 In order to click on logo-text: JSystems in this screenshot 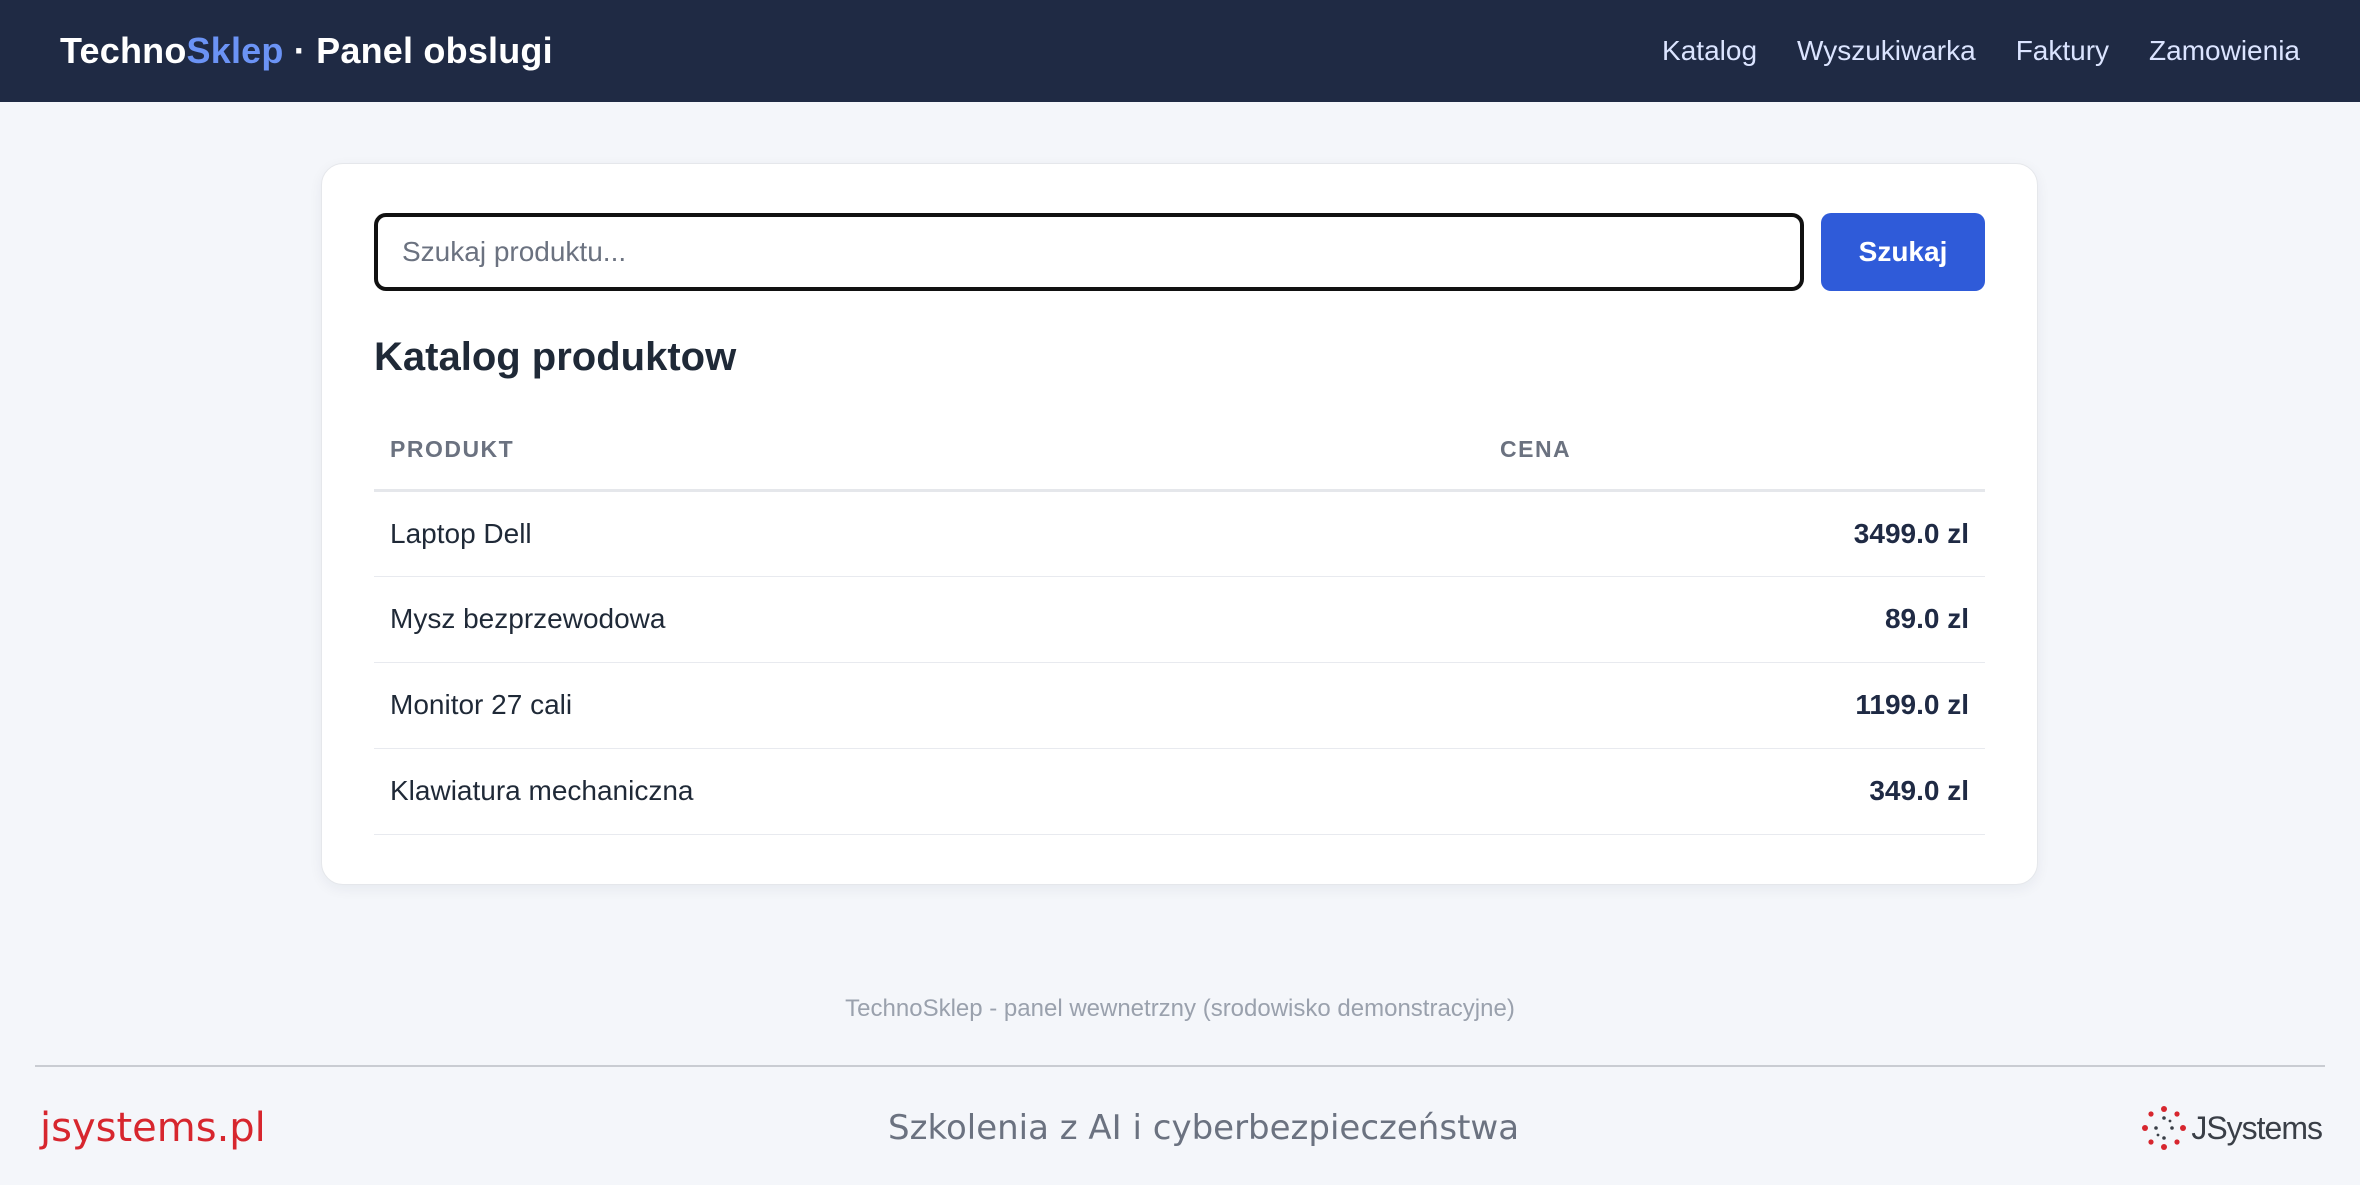, I will do `click(2257, 1127)`.